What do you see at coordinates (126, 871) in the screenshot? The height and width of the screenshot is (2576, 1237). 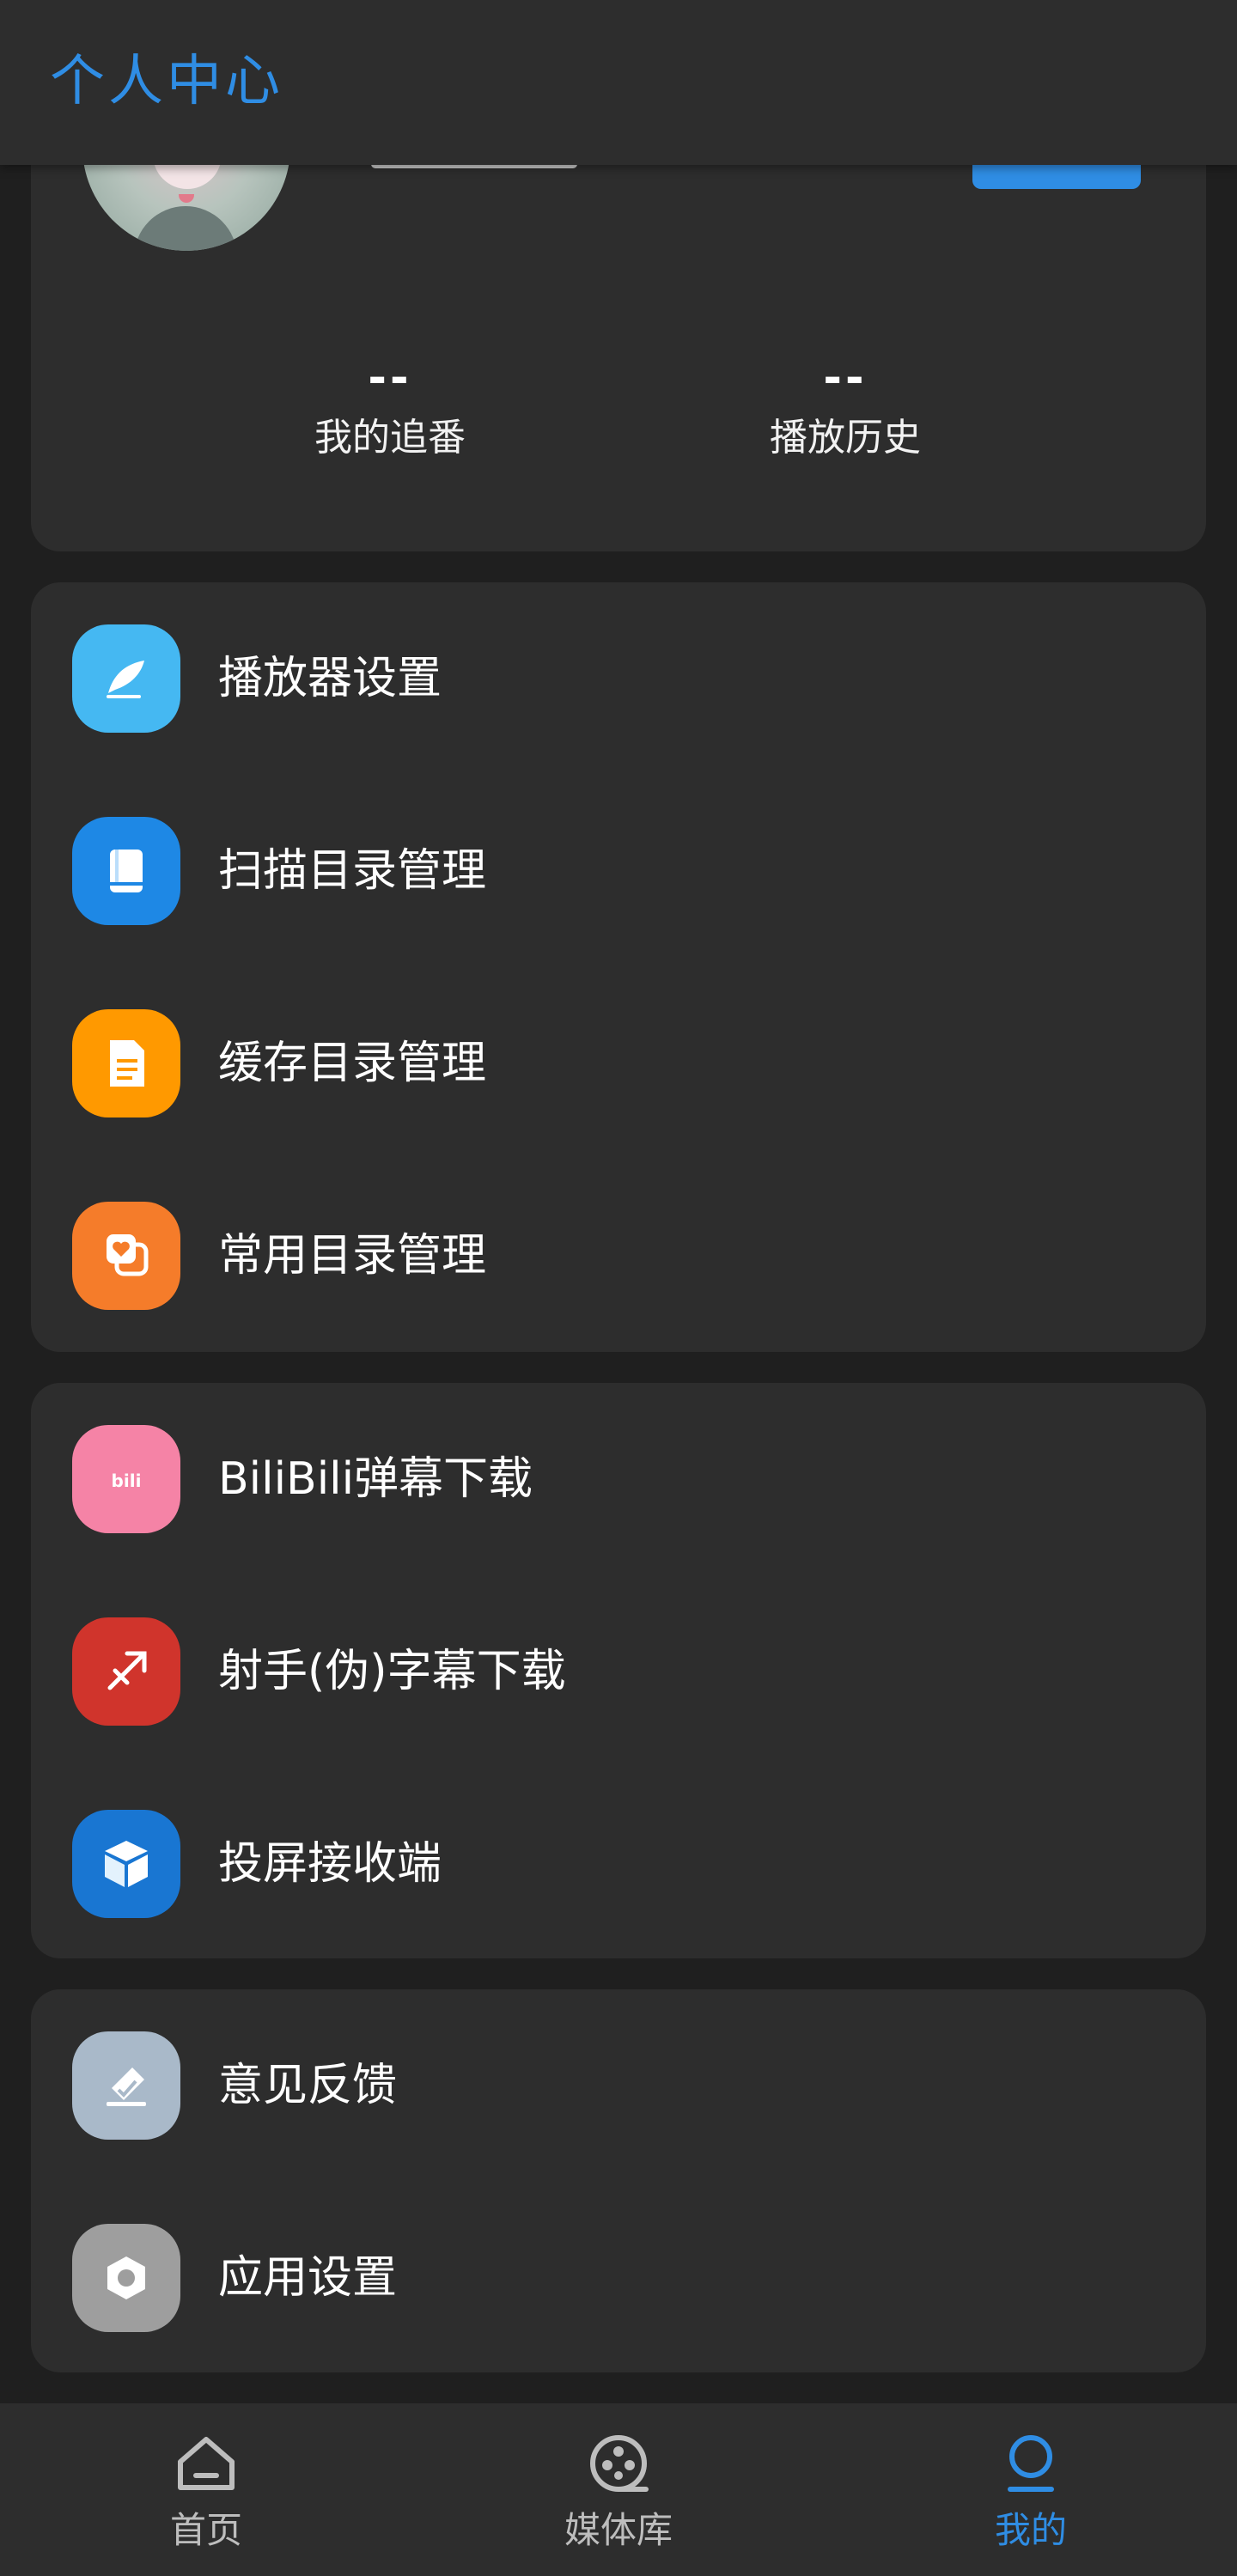 I see `book-icon` at bounding box center [126, 871].